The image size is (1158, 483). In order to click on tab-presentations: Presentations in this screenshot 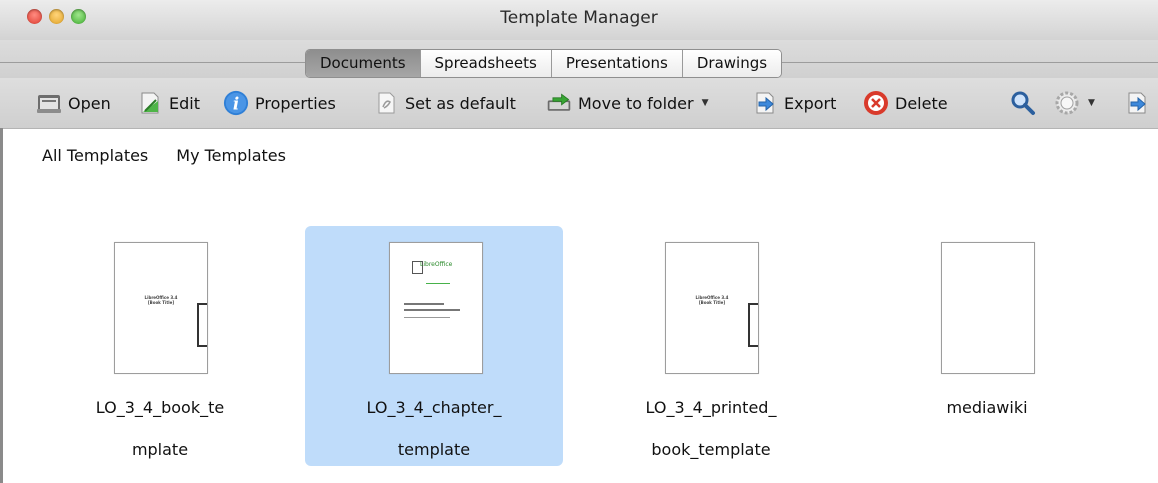, I will do `click(616, 63)`.